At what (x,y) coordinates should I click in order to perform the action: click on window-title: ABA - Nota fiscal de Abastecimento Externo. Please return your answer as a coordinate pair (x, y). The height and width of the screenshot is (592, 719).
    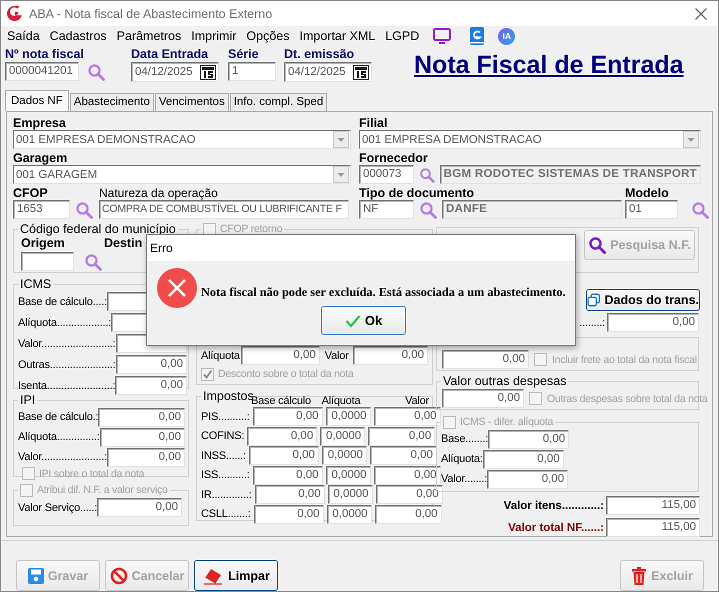
    Looking at the image, I should click on (151, 13).